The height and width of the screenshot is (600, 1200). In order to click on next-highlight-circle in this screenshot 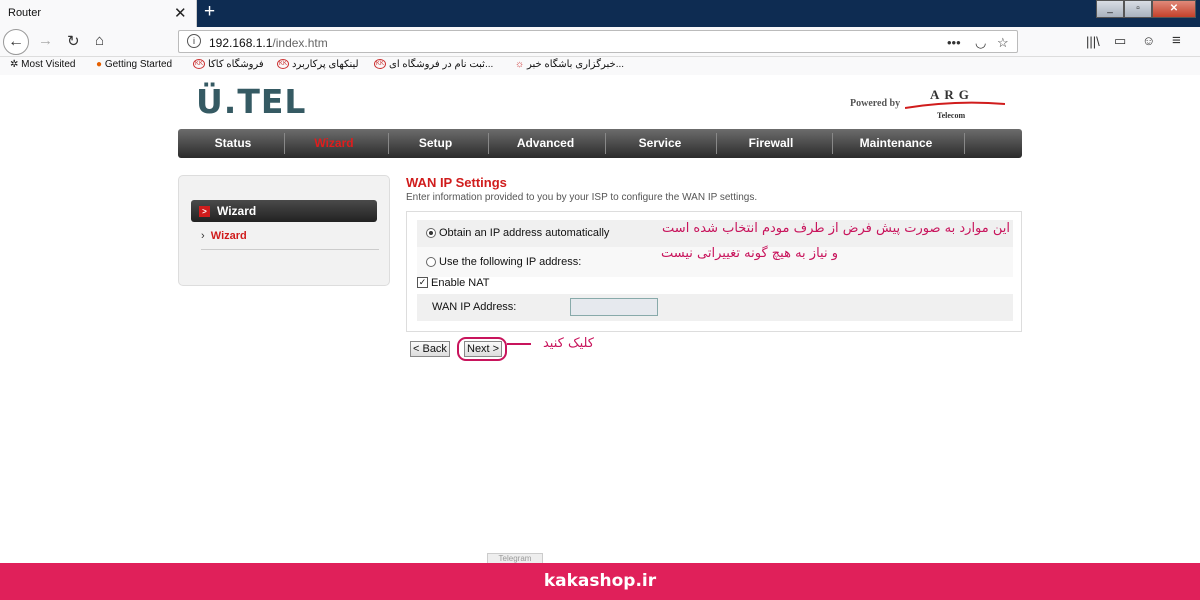, I will do `click(482, 349)`.